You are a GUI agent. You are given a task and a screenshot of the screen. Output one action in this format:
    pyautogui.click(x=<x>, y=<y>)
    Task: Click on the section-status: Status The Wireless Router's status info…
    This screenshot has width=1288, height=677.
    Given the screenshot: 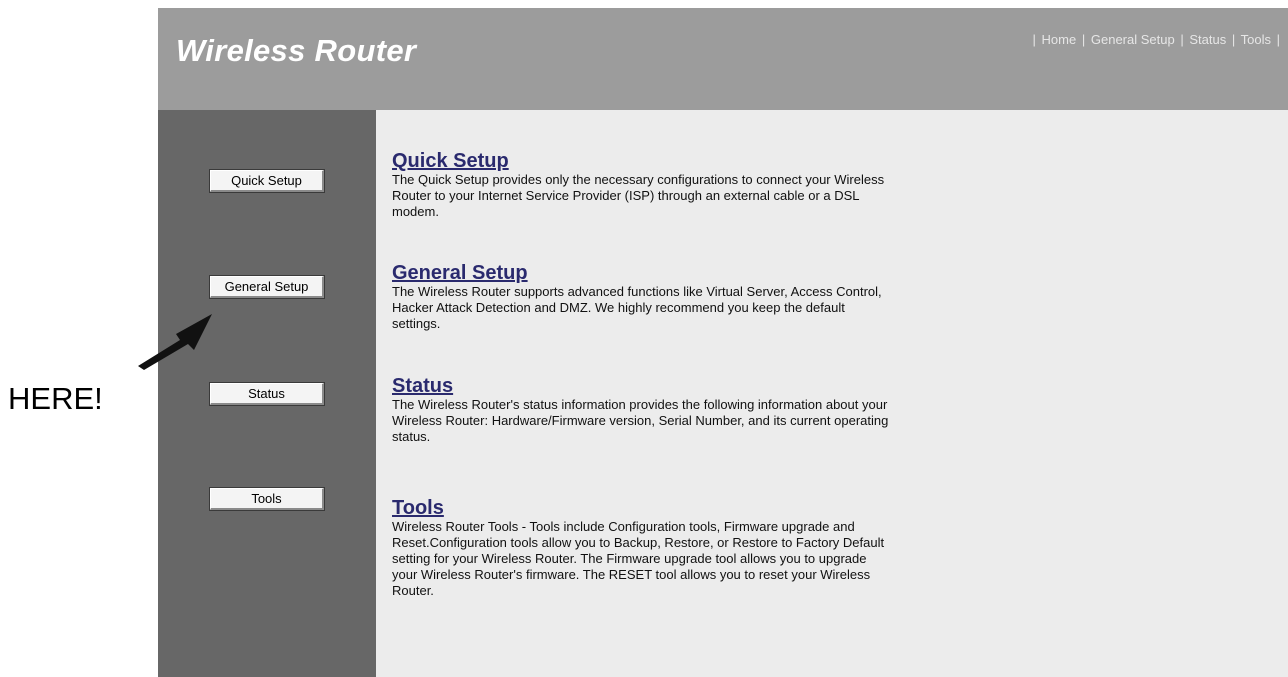 What is the action you would take?
    pyautogui.click(x=642, y=410)
    